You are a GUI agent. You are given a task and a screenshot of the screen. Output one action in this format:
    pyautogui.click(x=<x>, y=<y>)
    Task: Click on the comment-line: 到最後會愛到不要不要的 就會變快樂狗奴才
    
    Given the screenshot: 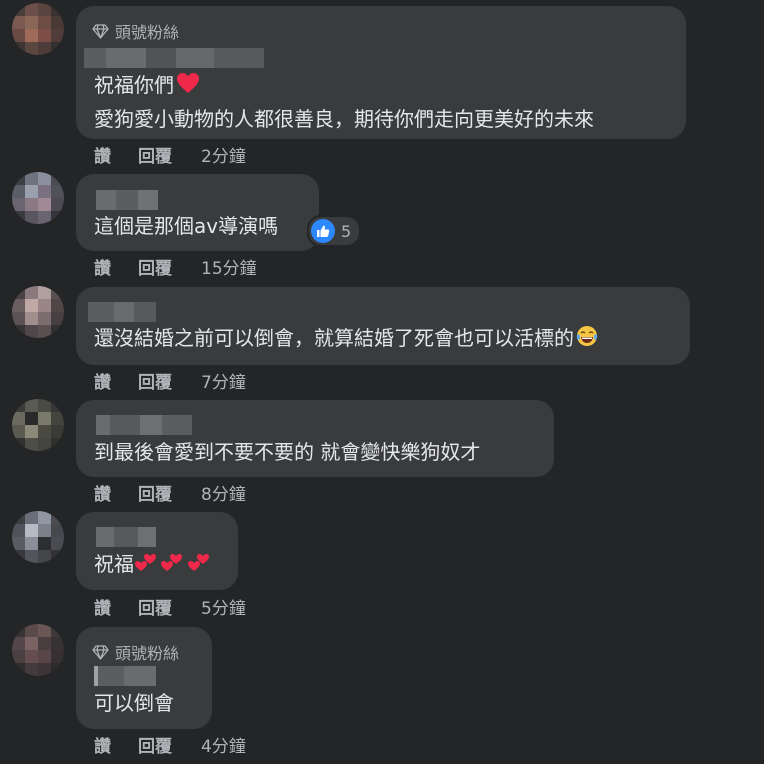 What is the action you would take?
    pyautogui.click(x=287, y=452)
    